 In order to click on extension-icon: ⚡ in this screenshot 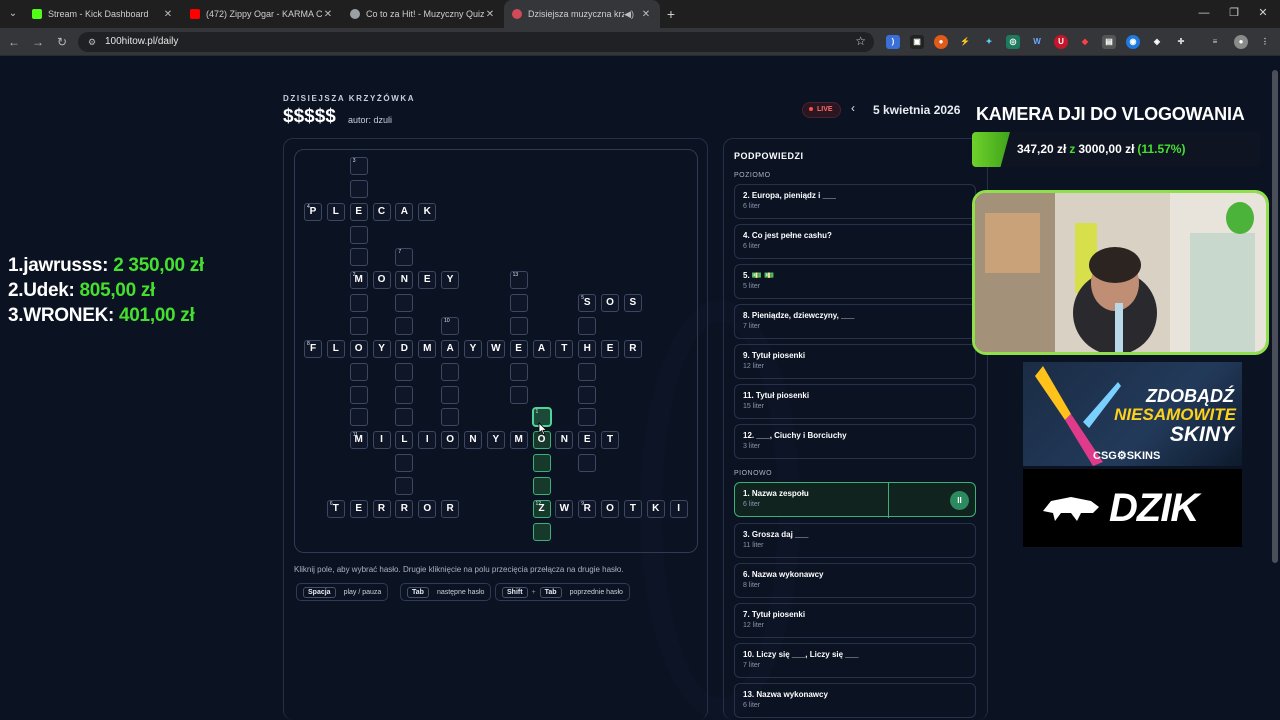, I will do `click(965, 42)`.